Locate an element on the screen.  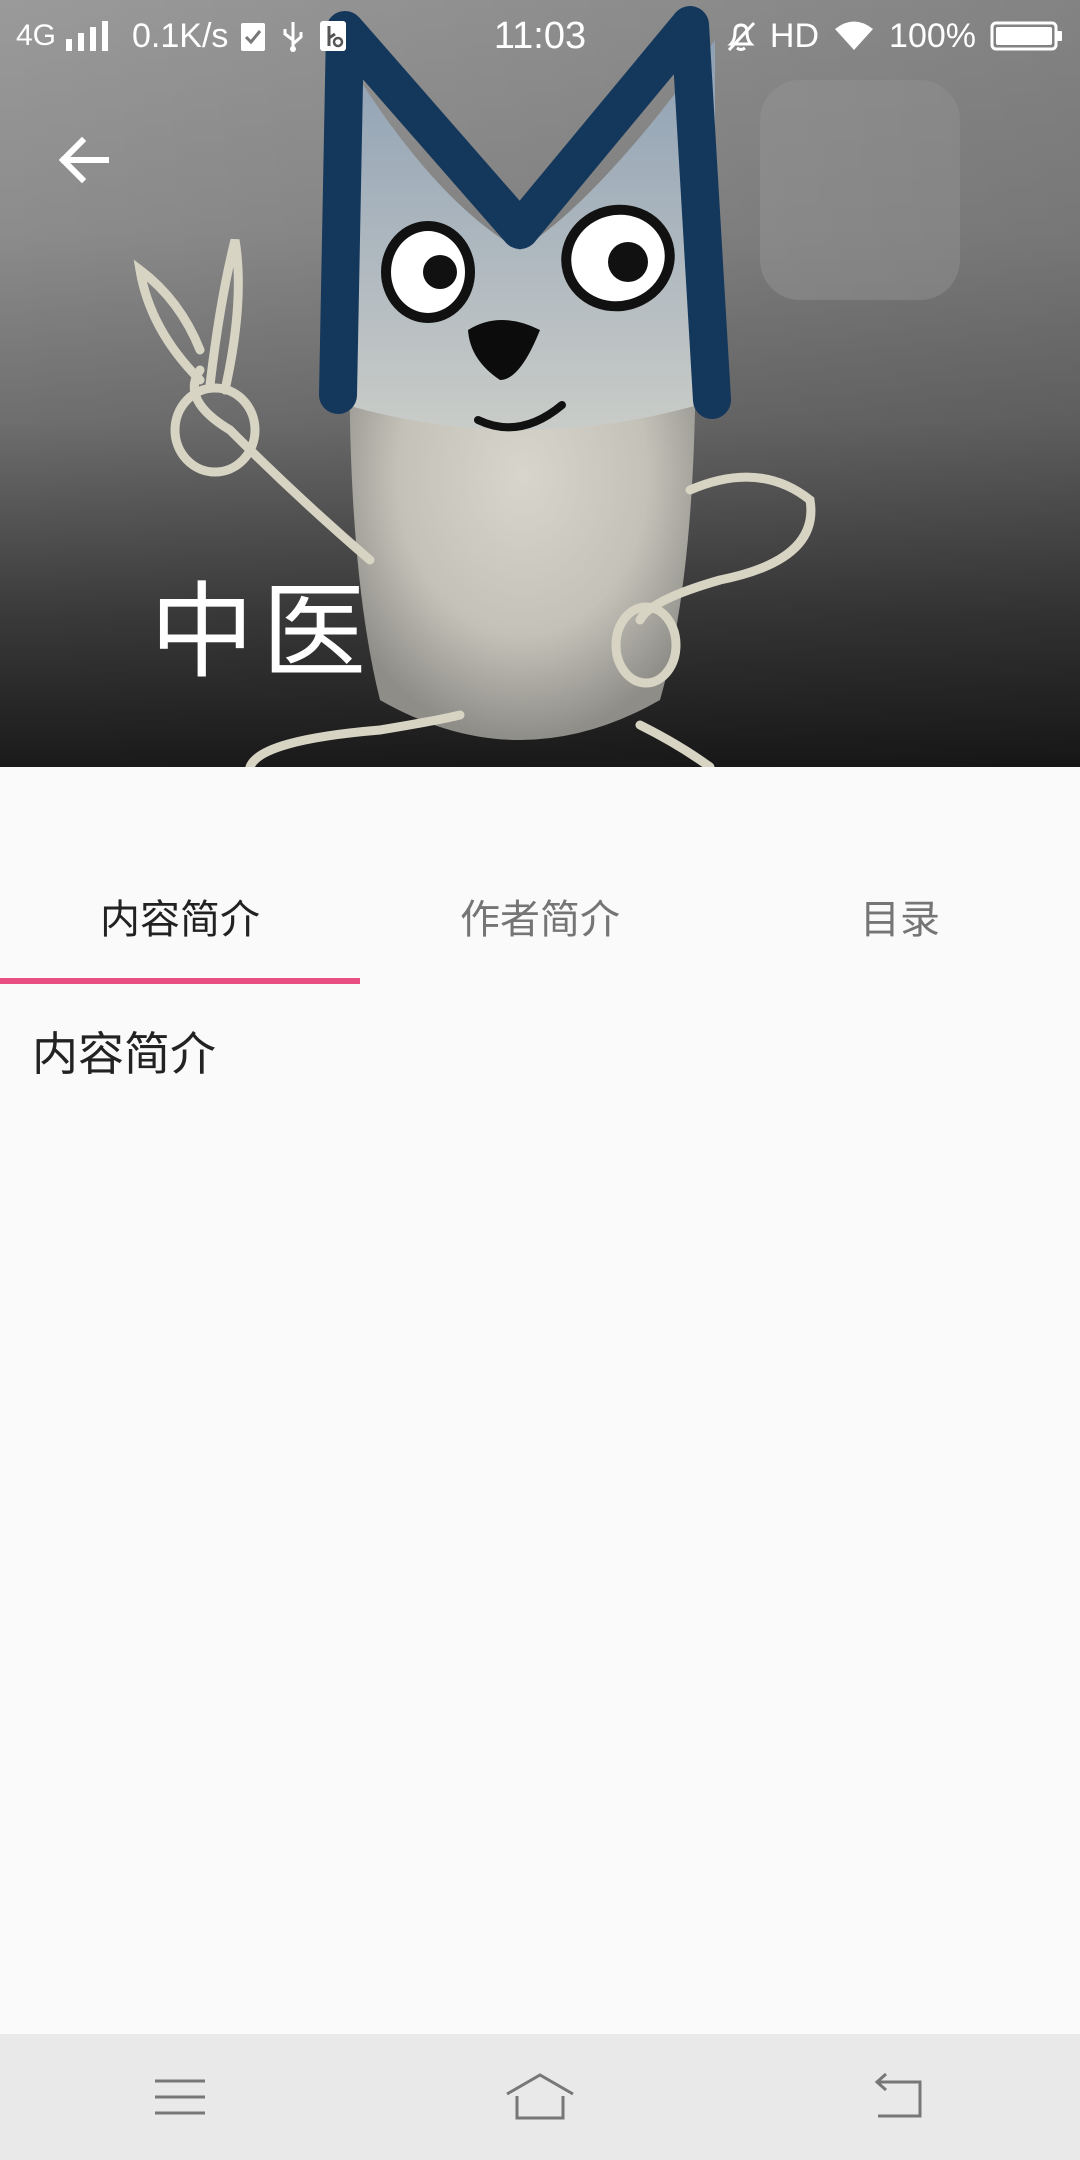
menu-icon is located at coordinates (180, 2097).